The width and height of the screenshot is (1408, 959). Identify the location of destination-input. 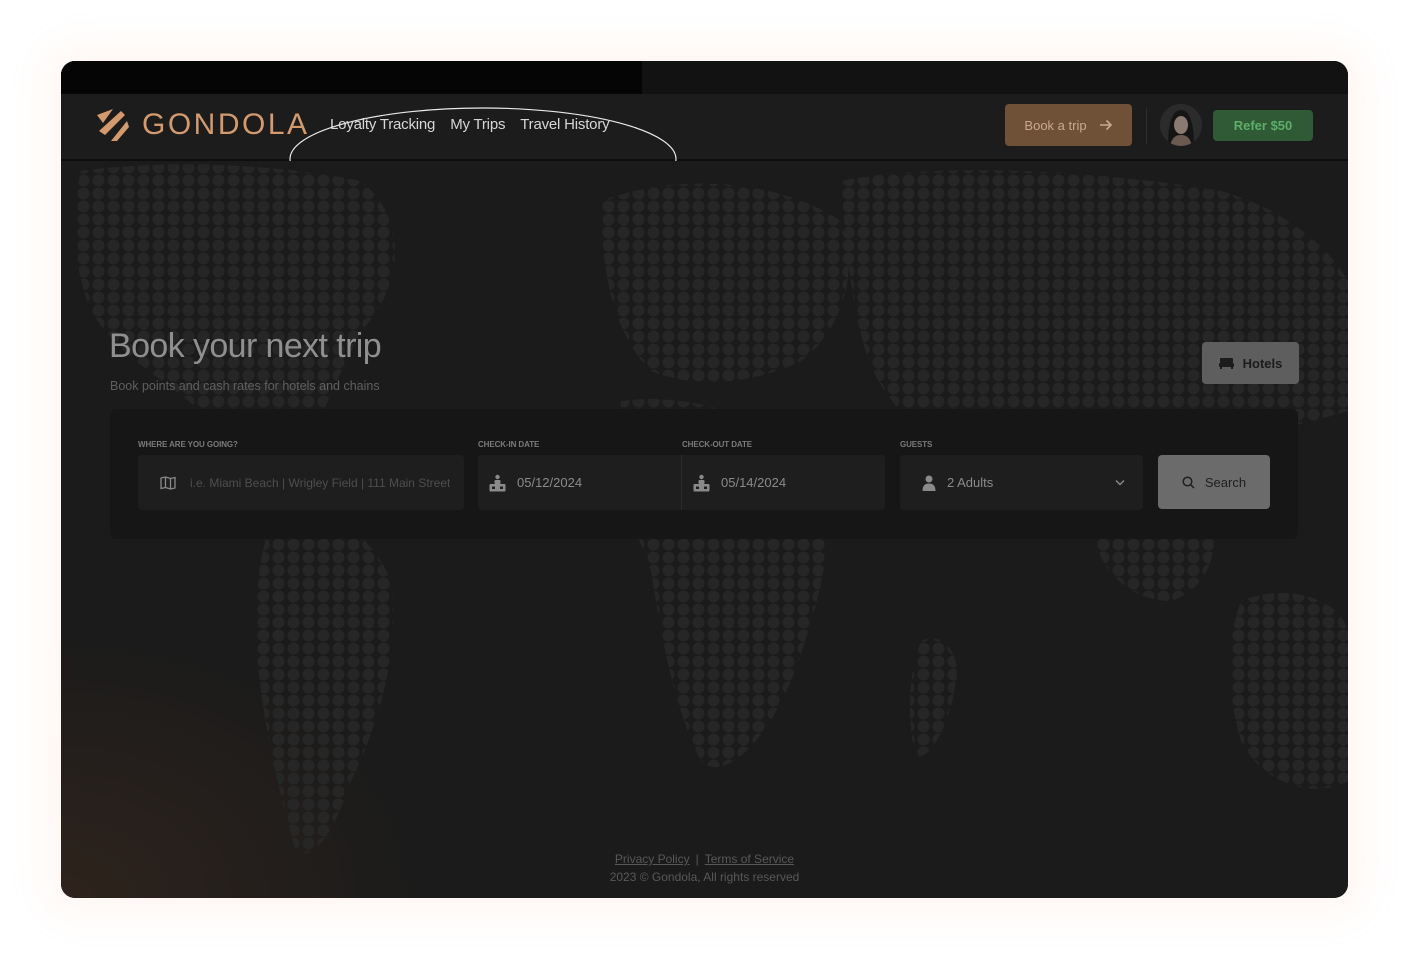
(320, 482).